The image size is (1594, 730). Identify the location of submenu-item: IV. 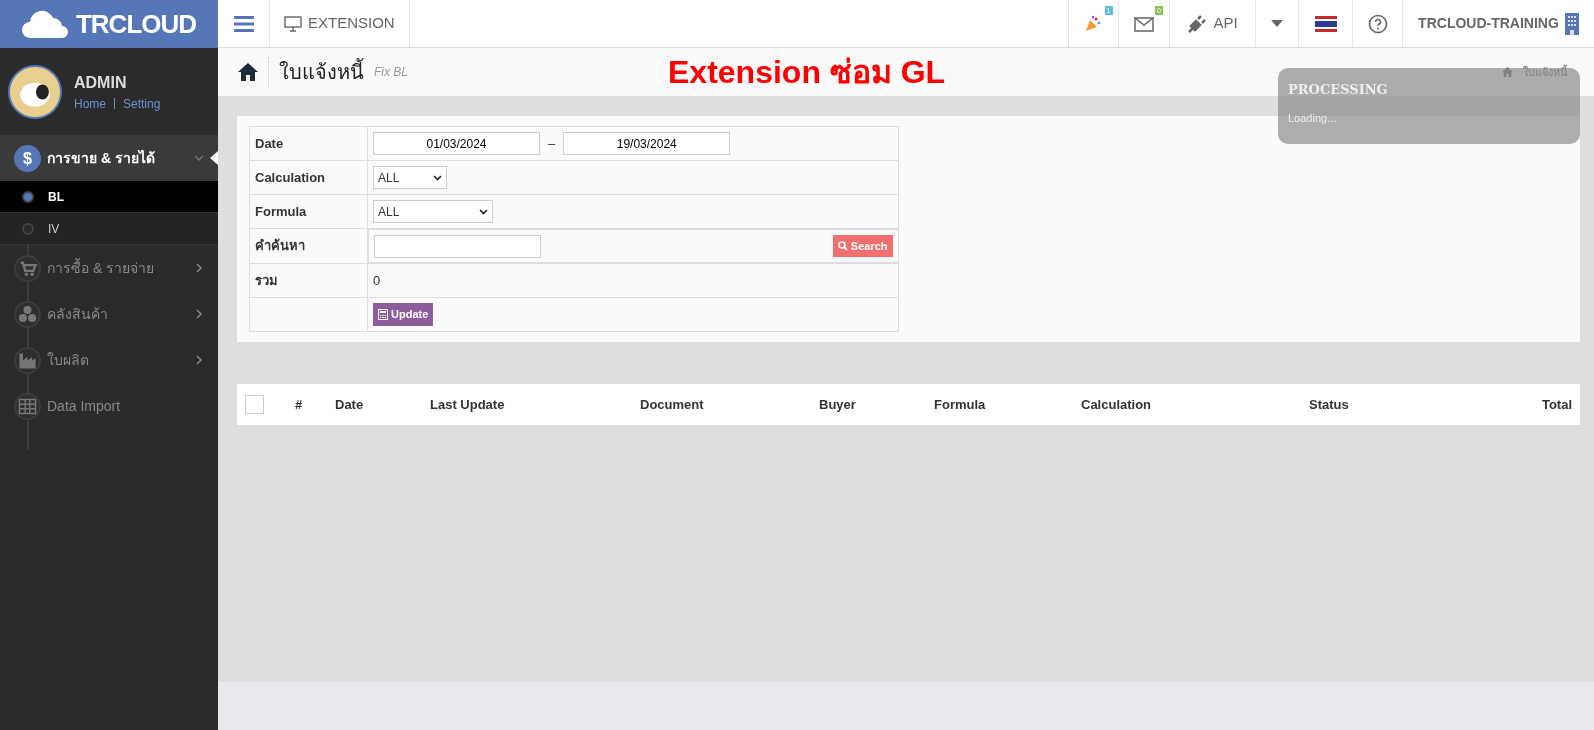
(109, 229).